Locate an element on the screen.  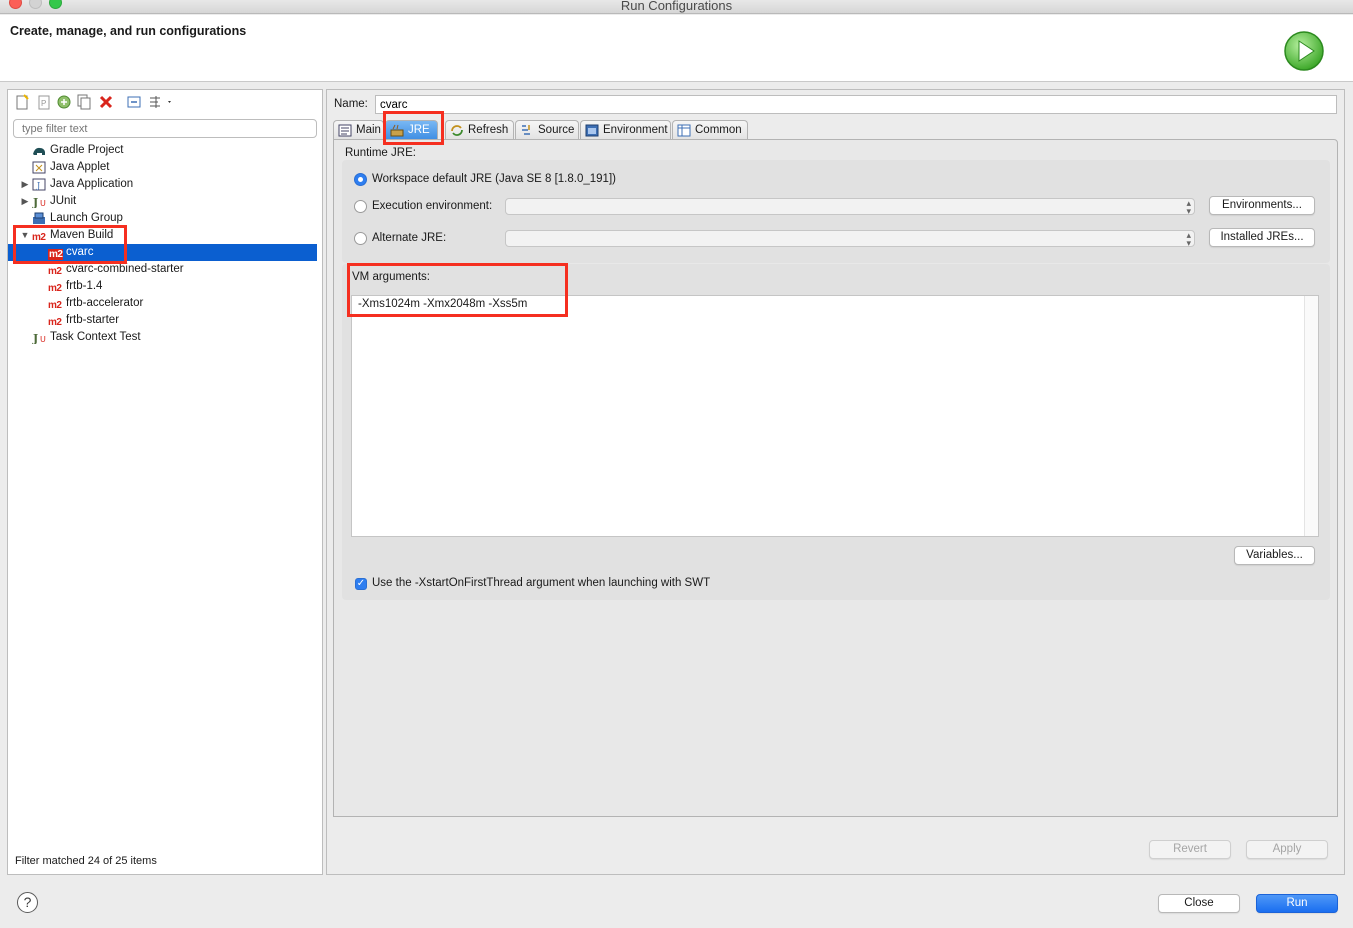
tree-item-label: Maven Build is located at coordinates (82, 235).